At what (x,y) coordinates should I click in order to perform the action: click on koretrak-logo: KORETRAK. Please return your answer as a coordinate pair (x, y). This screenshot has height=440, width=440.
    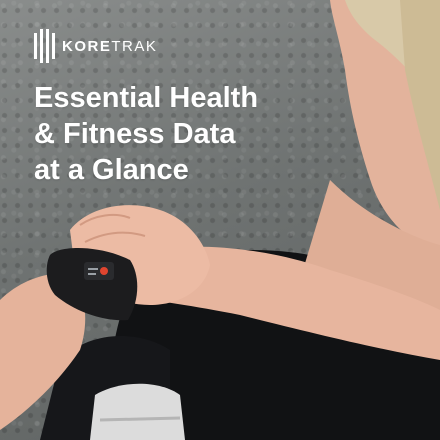
    Looking at the image, I should click on (95, 46).